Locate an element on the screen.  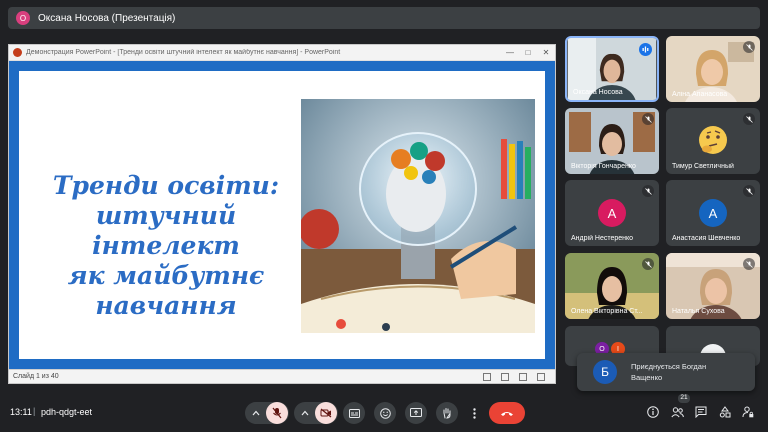
bottom-control-bar: 13:11 | pdh-qdgt-eet is located at coordinates (384, 414).